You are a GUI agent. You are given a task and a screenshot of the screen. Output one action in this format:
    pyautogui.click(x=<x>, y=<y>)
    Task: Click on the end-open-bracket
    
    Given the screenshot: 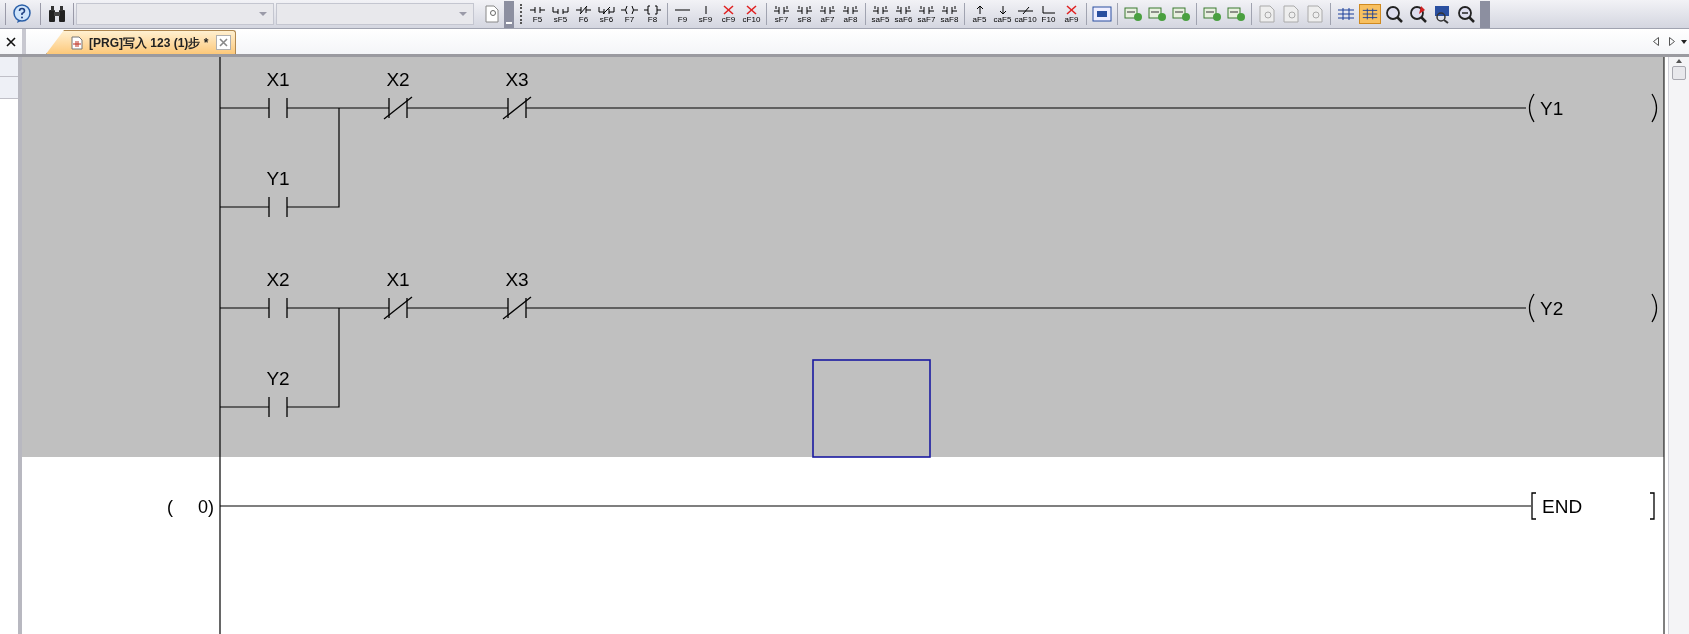 What is the action you would take?
    pyautogui.click(x=1534, y=506)
    